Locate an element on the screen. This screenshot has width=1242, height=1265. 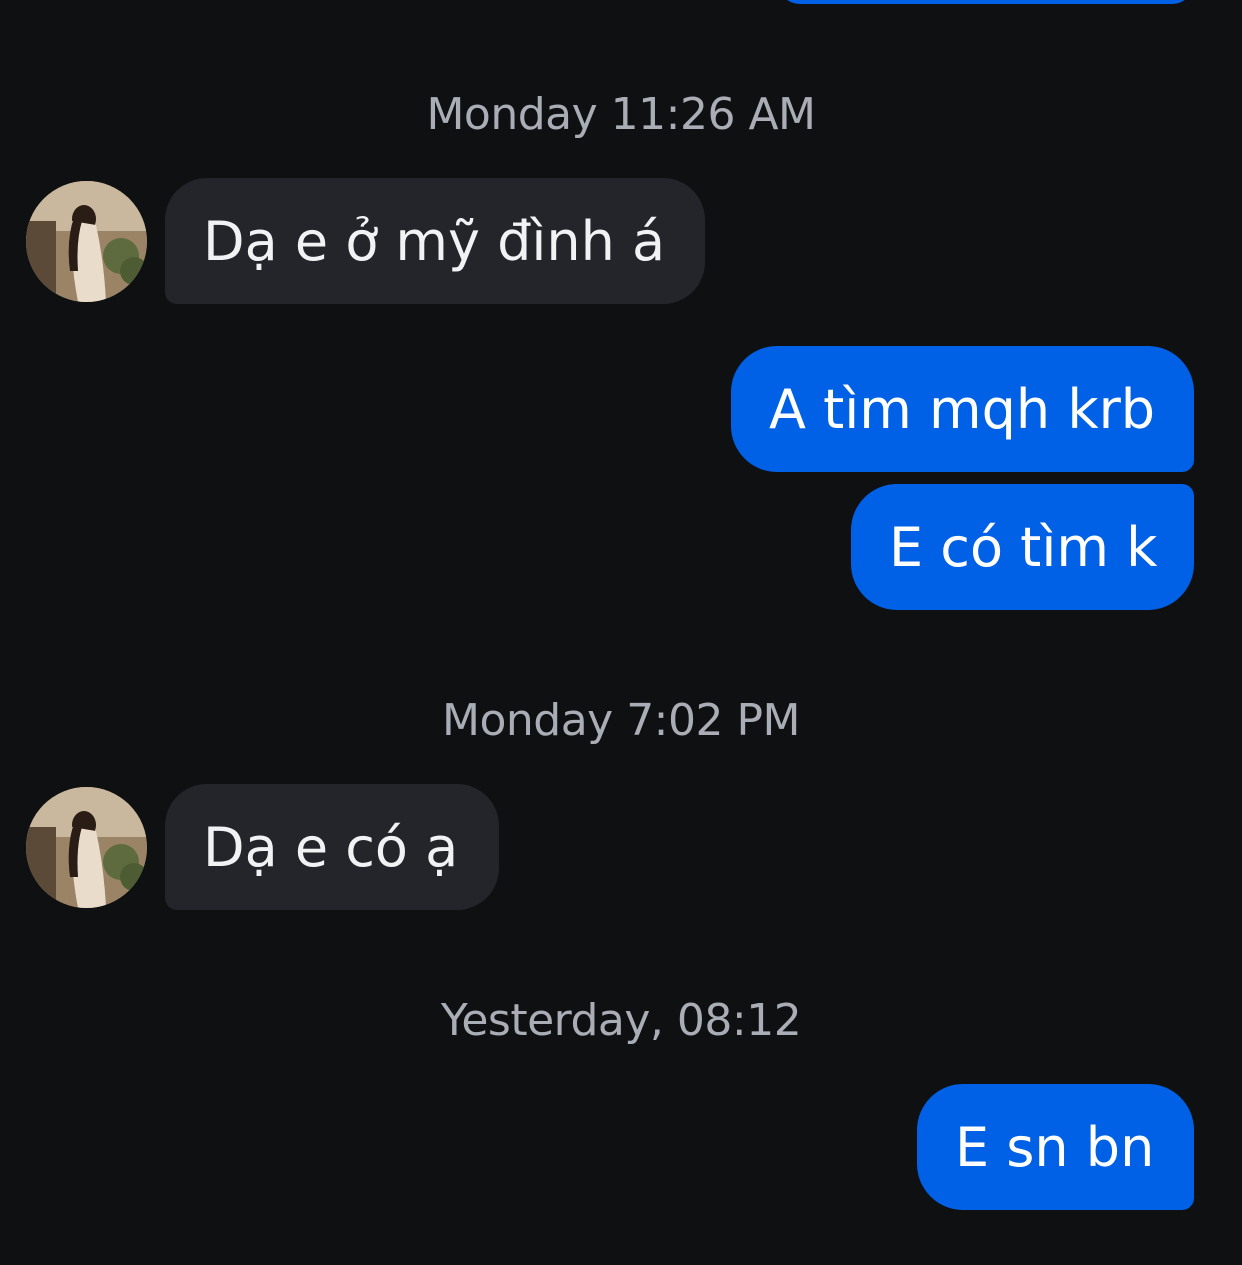
incoming-message-bubble: Dạ e có ạ is located at coordinates (332, 847).